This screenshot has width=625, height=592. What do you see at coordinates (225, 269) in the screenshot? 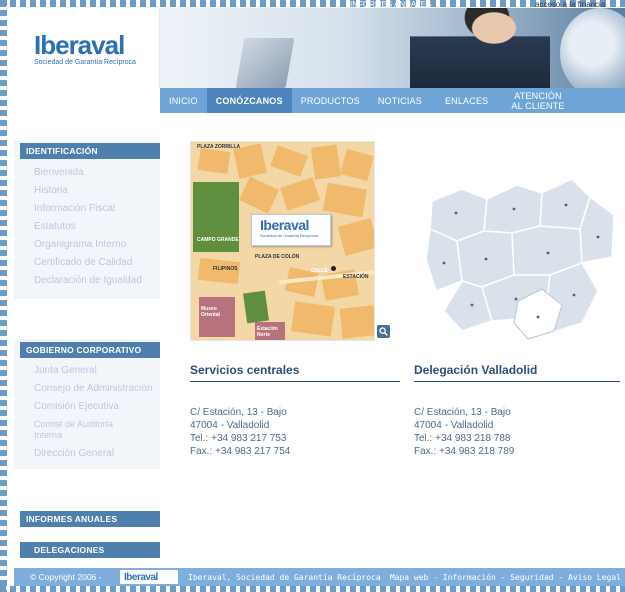
I see `map-label-filipinos: FILIPINOS` at bounding box center [225, 269].